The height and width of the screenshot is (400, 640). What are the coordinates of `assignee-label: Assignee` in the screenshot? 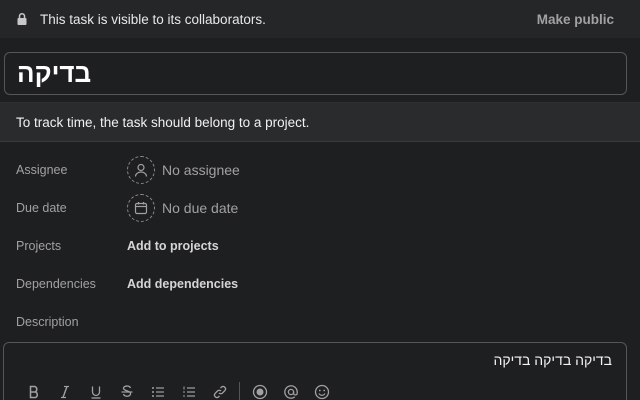 It's located at (42, 170).